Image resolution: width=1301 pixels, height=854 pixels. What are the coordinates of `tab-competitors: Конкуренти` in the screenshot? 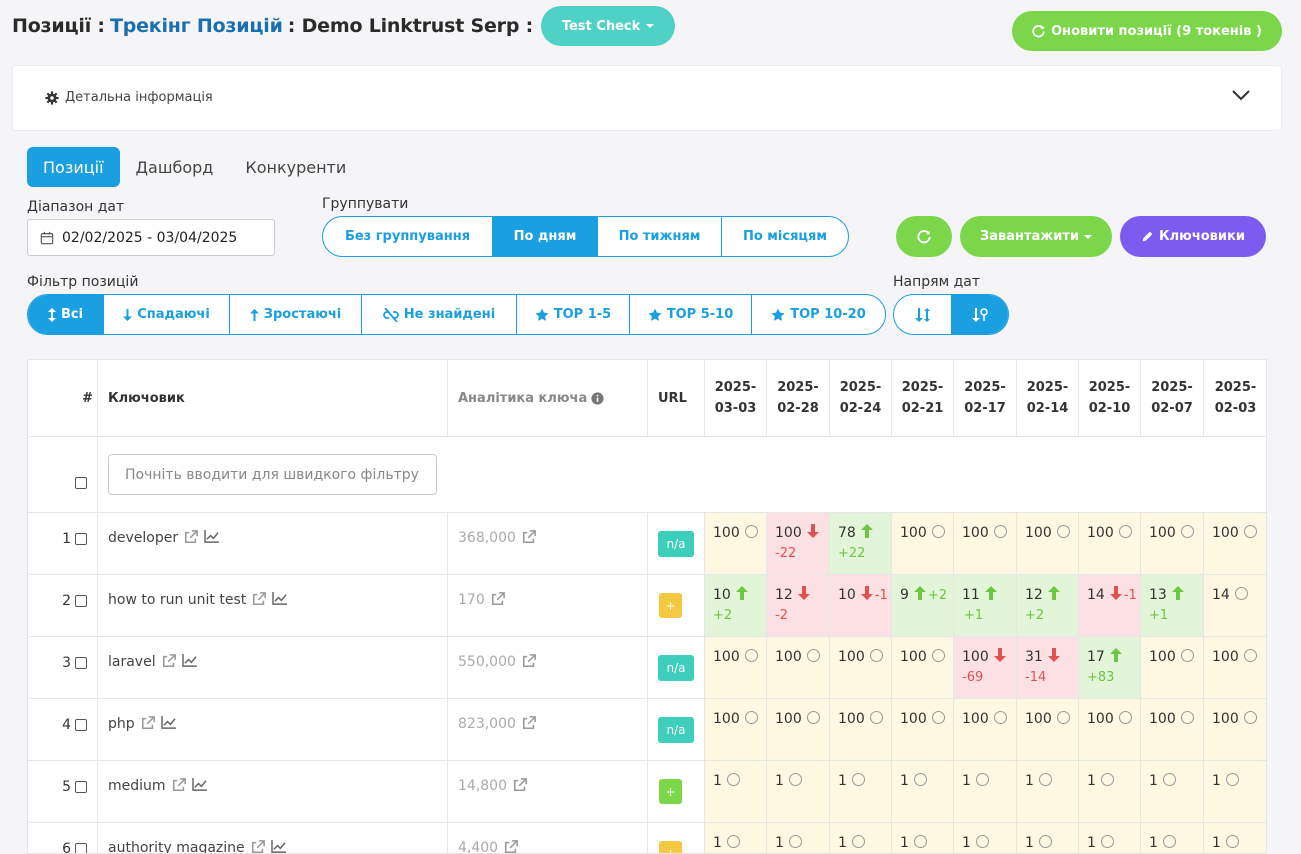 It's located at (295, 167).